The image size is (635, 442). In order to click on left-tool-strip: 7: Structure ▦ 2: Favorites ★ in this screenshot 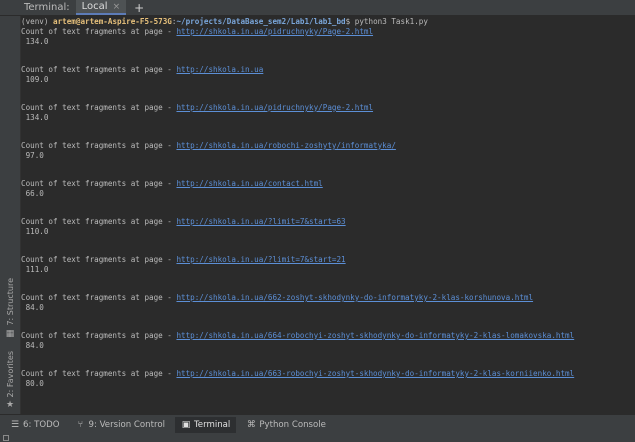, I will do `click(10, 215)`.